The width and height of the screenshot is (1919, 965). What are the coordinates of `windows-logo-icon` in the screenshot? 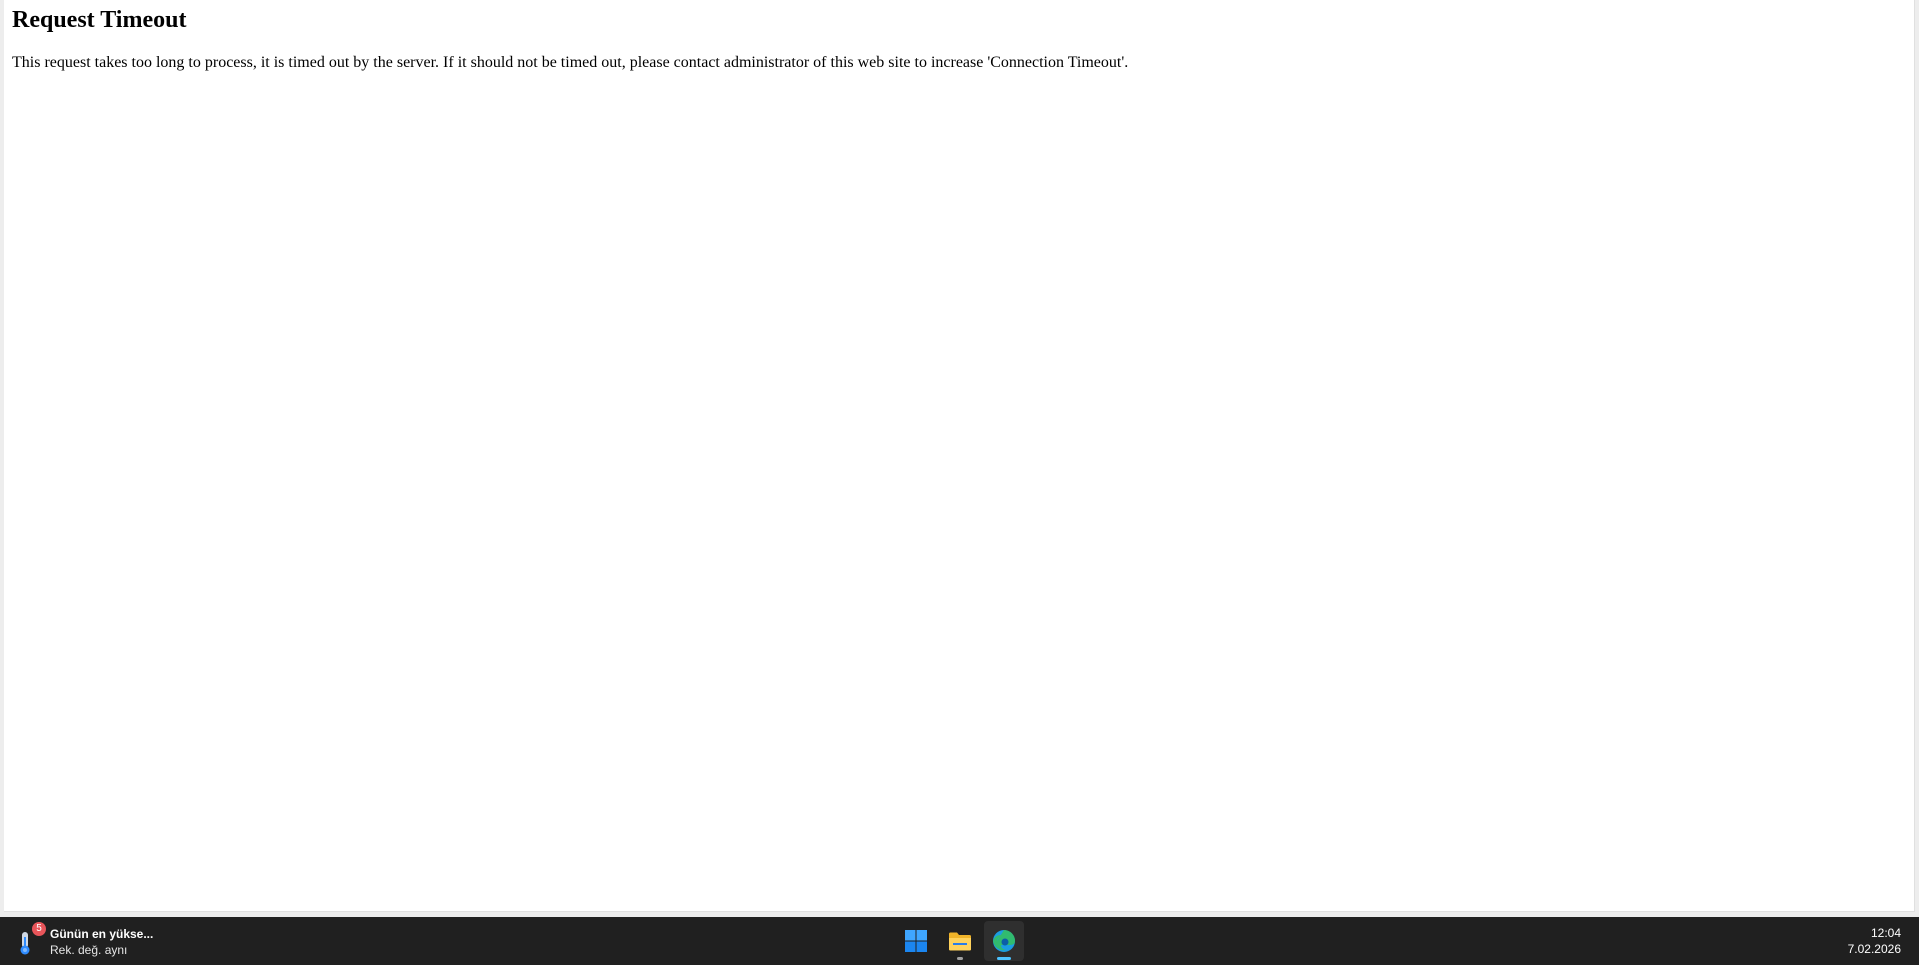 It's located at (916, 941).